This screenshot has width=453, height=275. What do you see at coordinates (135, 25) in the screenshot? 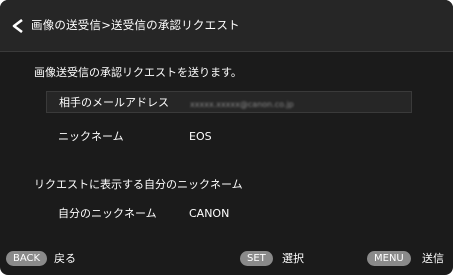
I see `page-title: 画像の送受信>送受信の承認リクエスト` at bounding box center [135, 25].